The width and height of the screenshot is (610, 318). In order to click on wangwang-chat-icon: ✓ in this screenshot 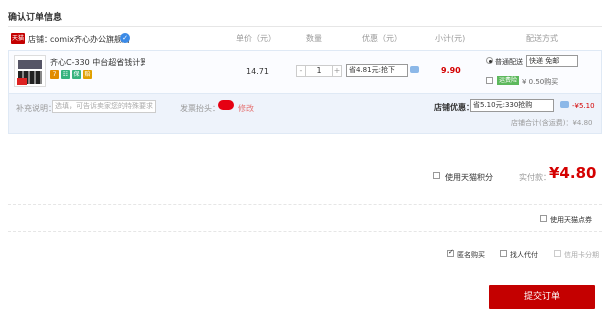, I will do `click(125, 38)`.